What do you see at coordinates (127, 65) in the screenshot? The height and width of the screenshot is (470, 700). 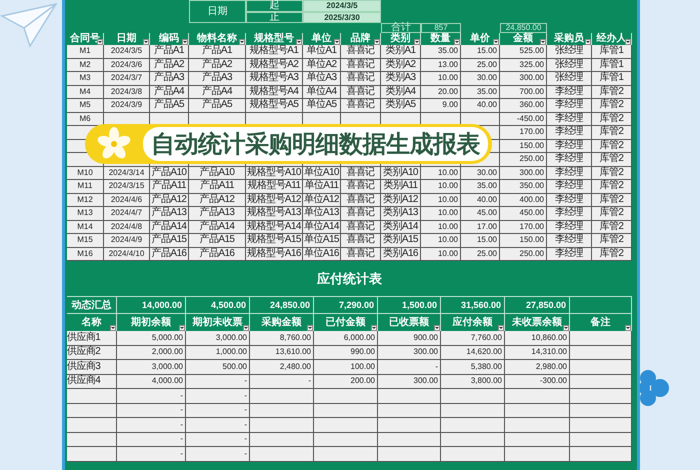 I see `table-cell: 2024/3/6` at bounding box center [127, 65].